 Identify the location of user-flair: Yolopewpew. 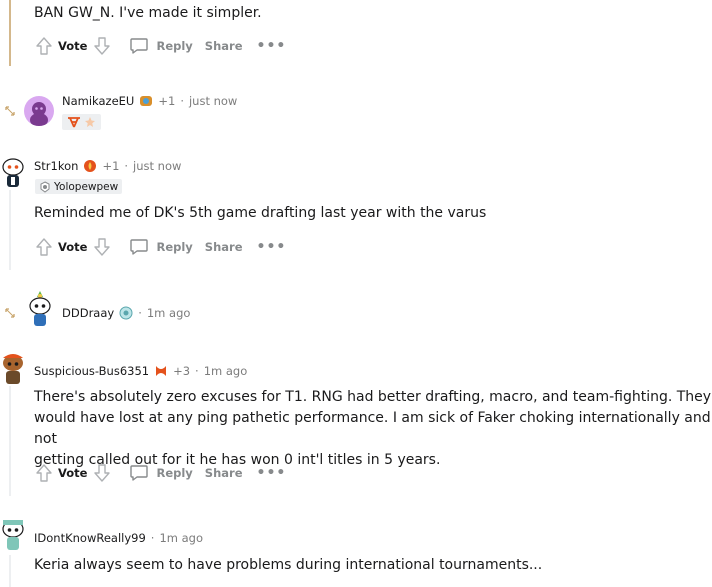
(79, 186).